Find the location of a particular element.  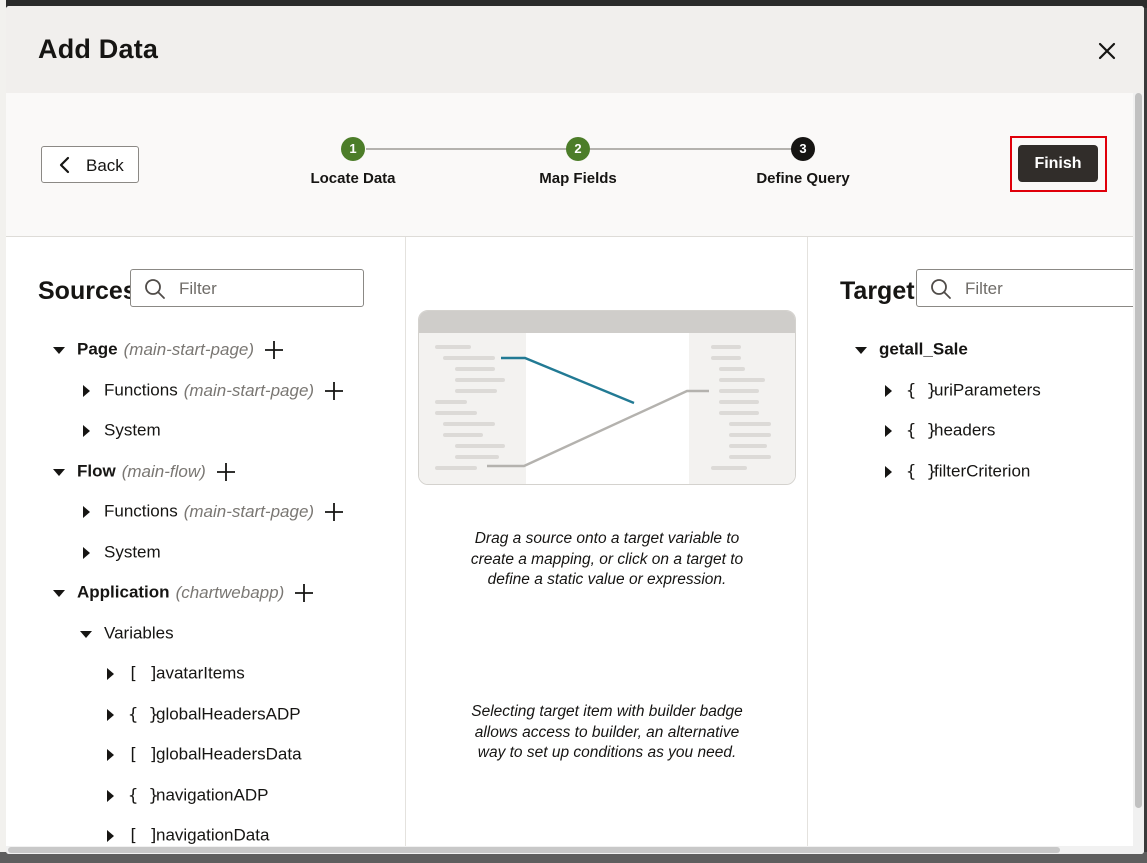

tree-item-variable: { }navigationADP is located at coordinates (186, 797).